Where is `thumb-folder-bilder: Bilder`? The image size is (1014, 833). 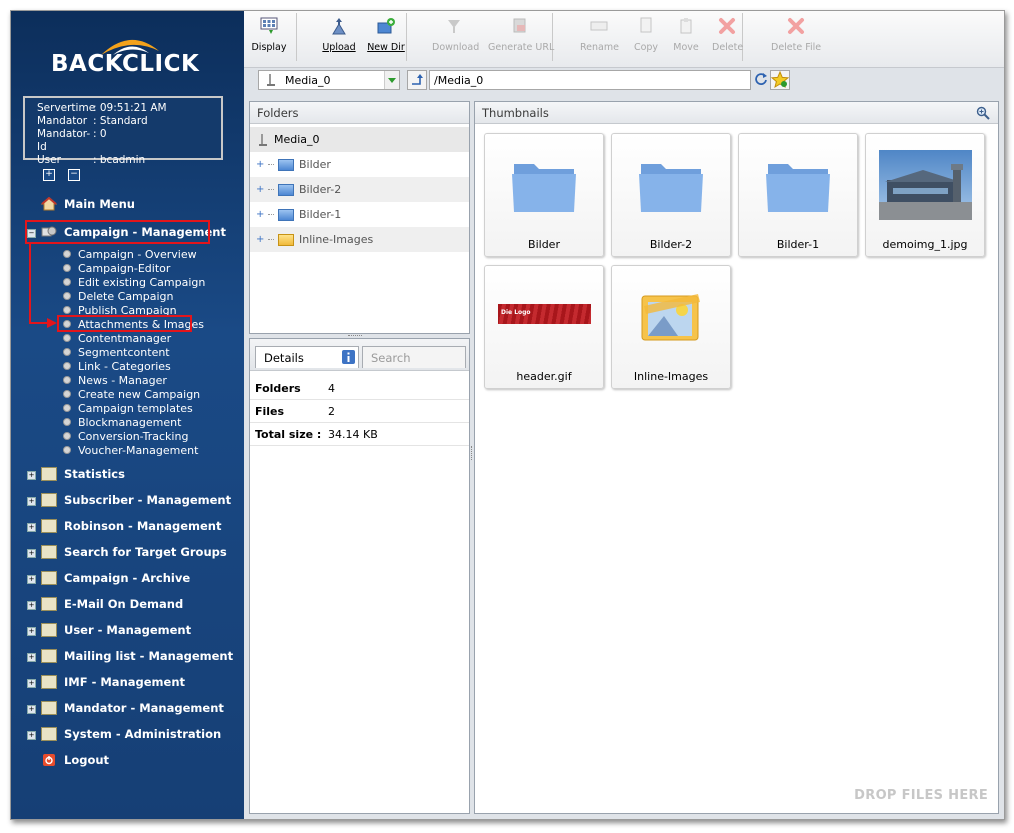
thumb-folder-bilder: Bilder is located at coordinates (544, 195).